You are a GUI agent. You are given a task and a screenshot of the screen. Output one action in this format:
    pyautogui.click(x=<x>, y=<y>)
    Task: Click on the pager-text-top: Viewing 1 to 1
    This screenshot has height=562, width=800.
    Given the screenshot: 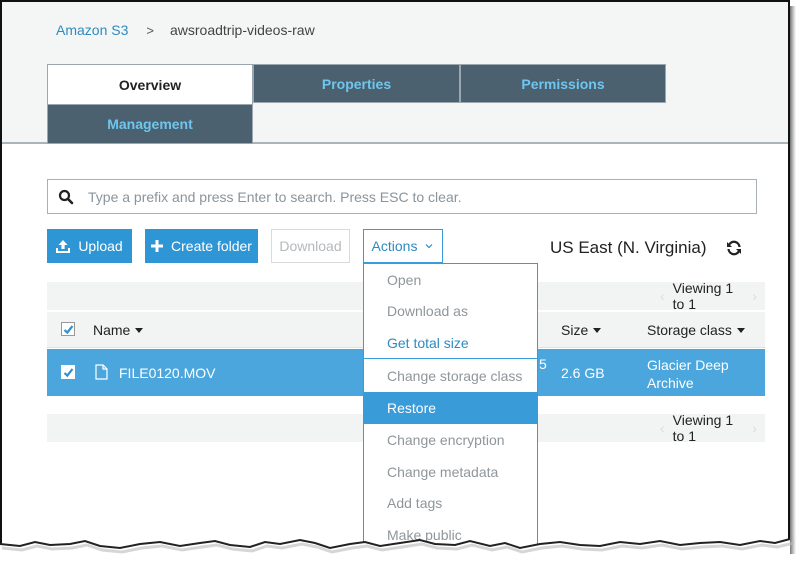 What is the action you would take?
    pyautogui.click(x=703, y=296)
    